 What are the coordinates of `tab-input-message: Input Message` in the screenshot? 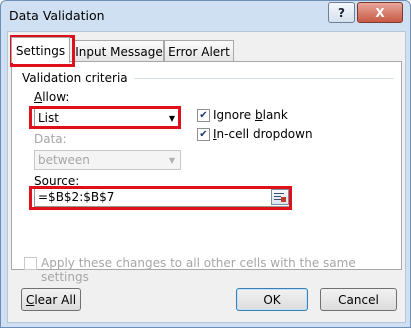 It's located at (119, 51).